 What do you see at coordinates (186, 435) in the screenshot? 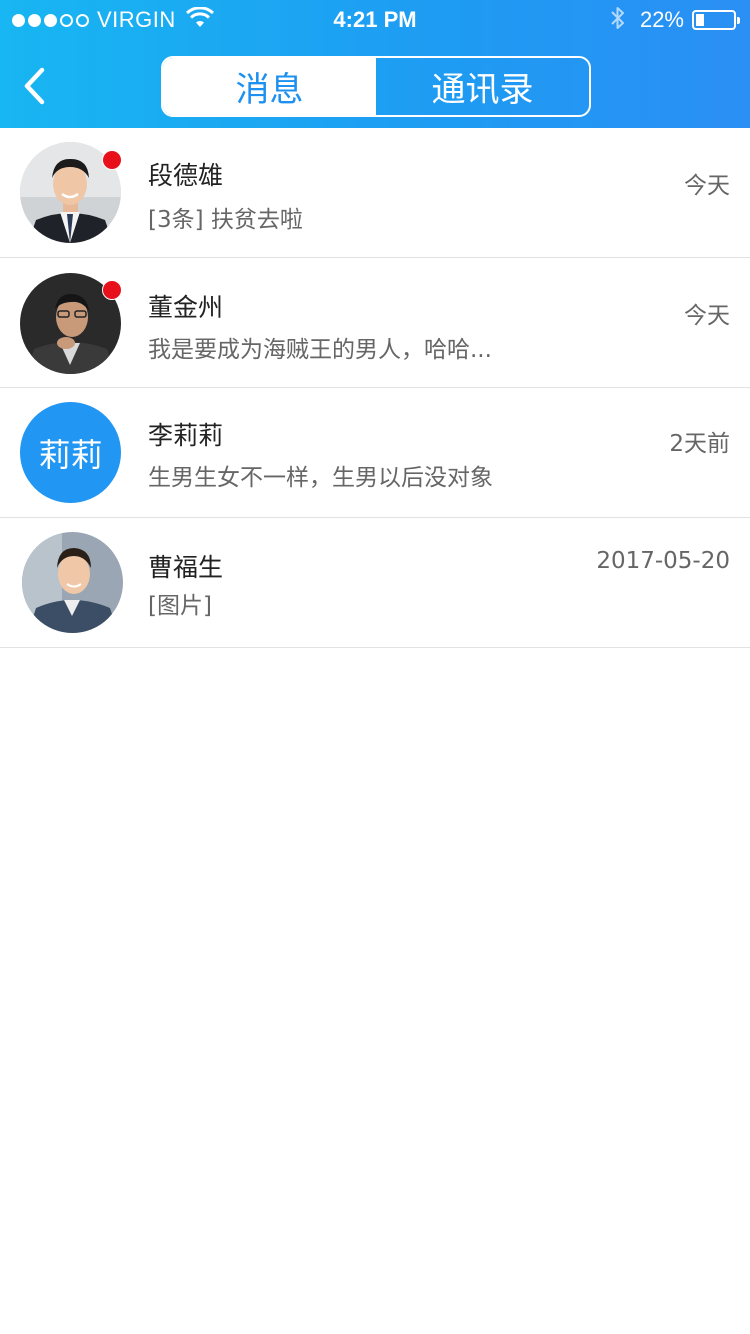
I see `contact-name: 李莉莉` at bounding box center [186, 435].